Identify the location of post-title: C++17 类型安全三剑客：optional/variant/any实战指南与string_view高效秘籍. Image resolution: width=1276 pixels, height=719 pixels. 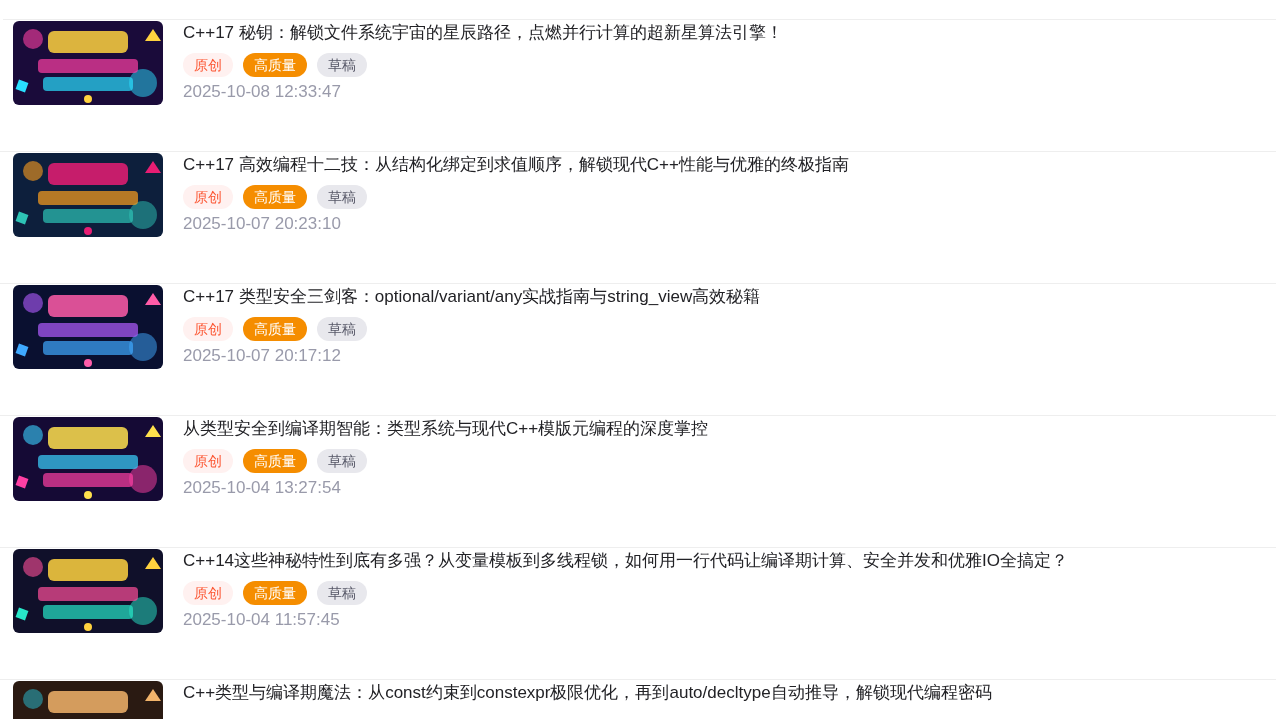
(472, 297).